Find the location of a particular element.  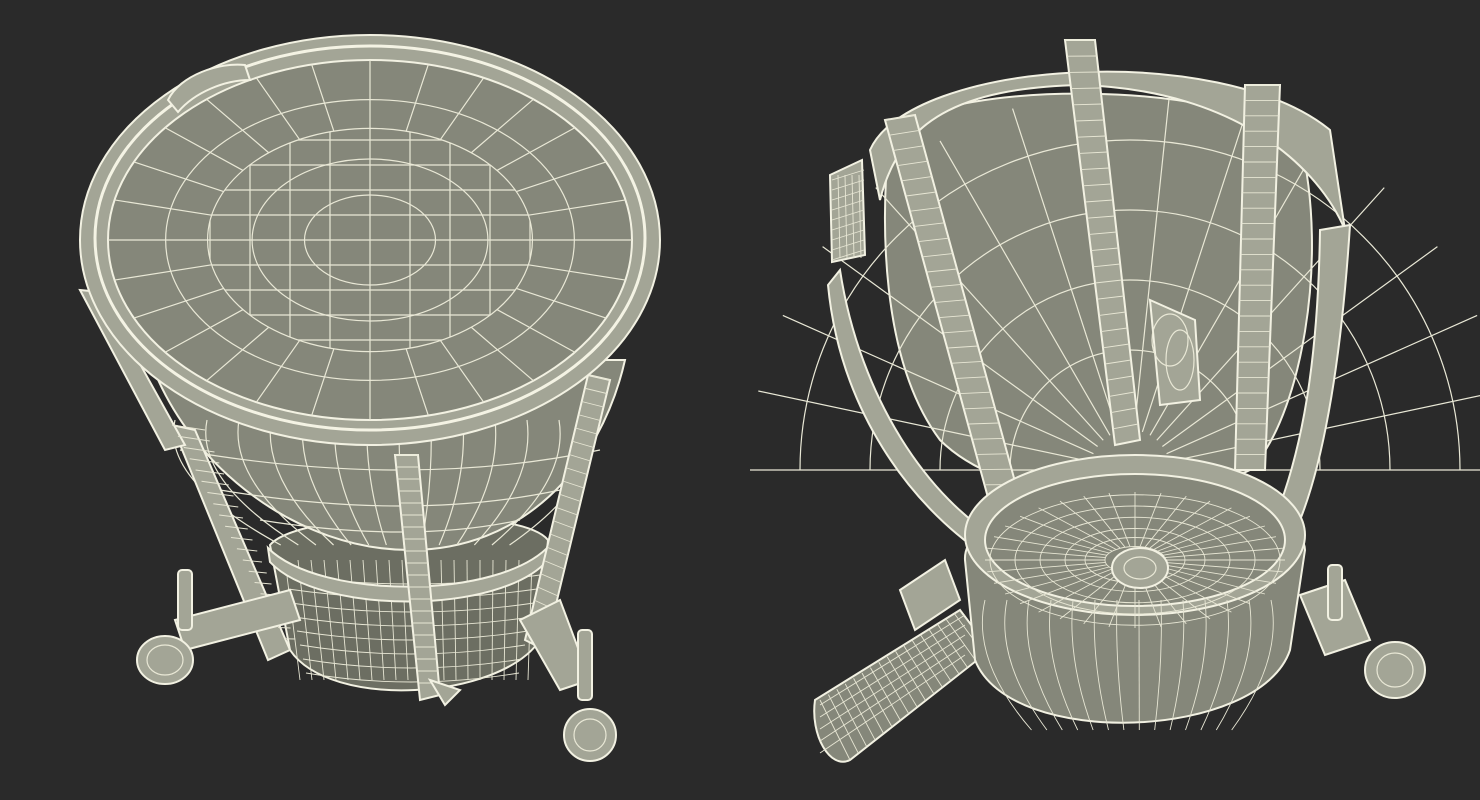

caster-wheel-right-view is located at coordinates (1362, 631).